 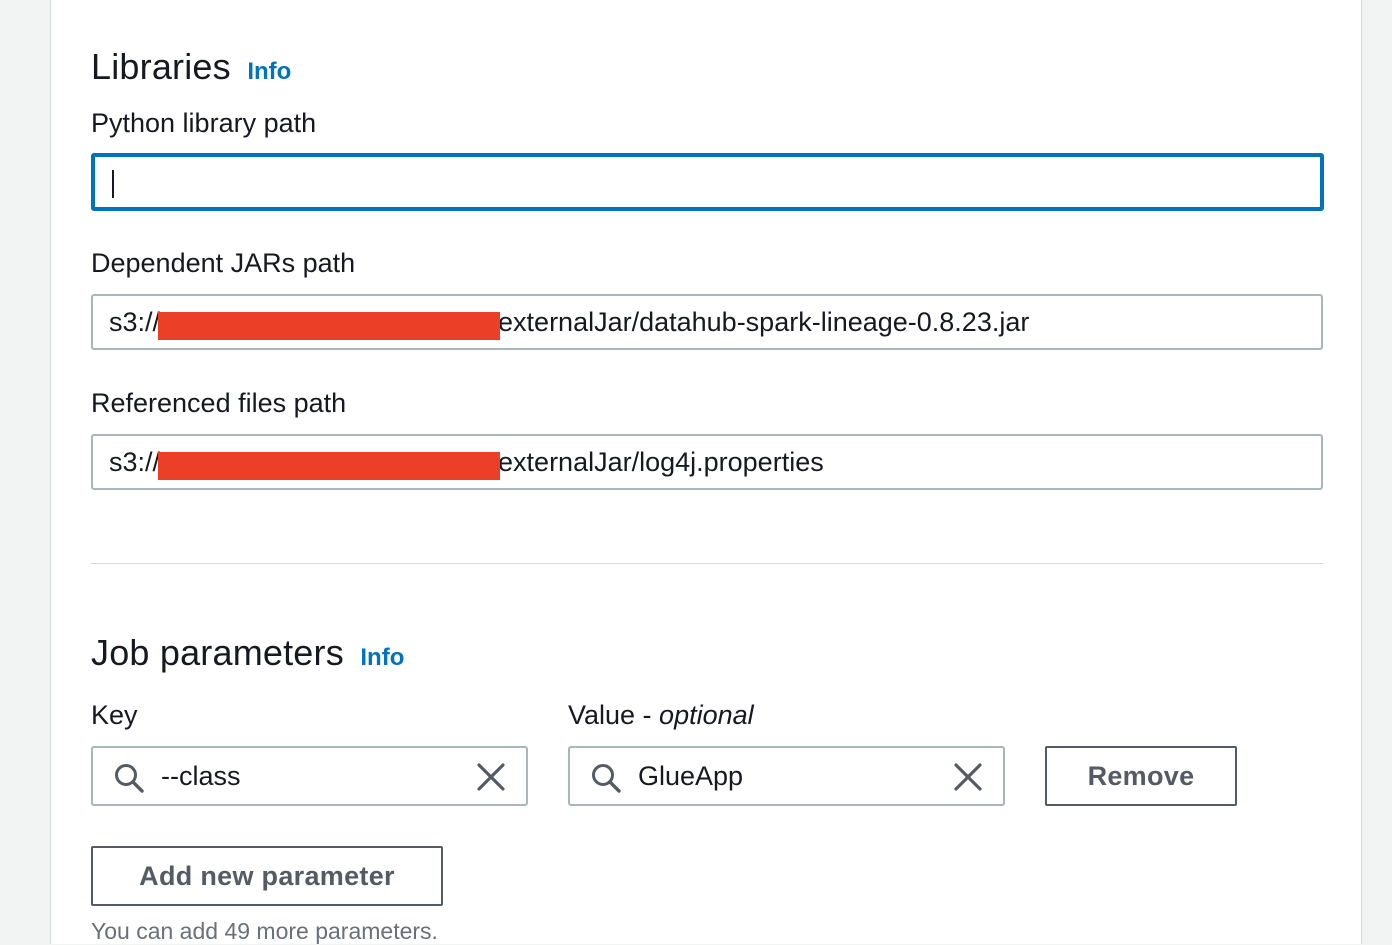 I want to click on referenced-files-path-suffix: externalJar/log4j.properties, so click(x=661, y=462).